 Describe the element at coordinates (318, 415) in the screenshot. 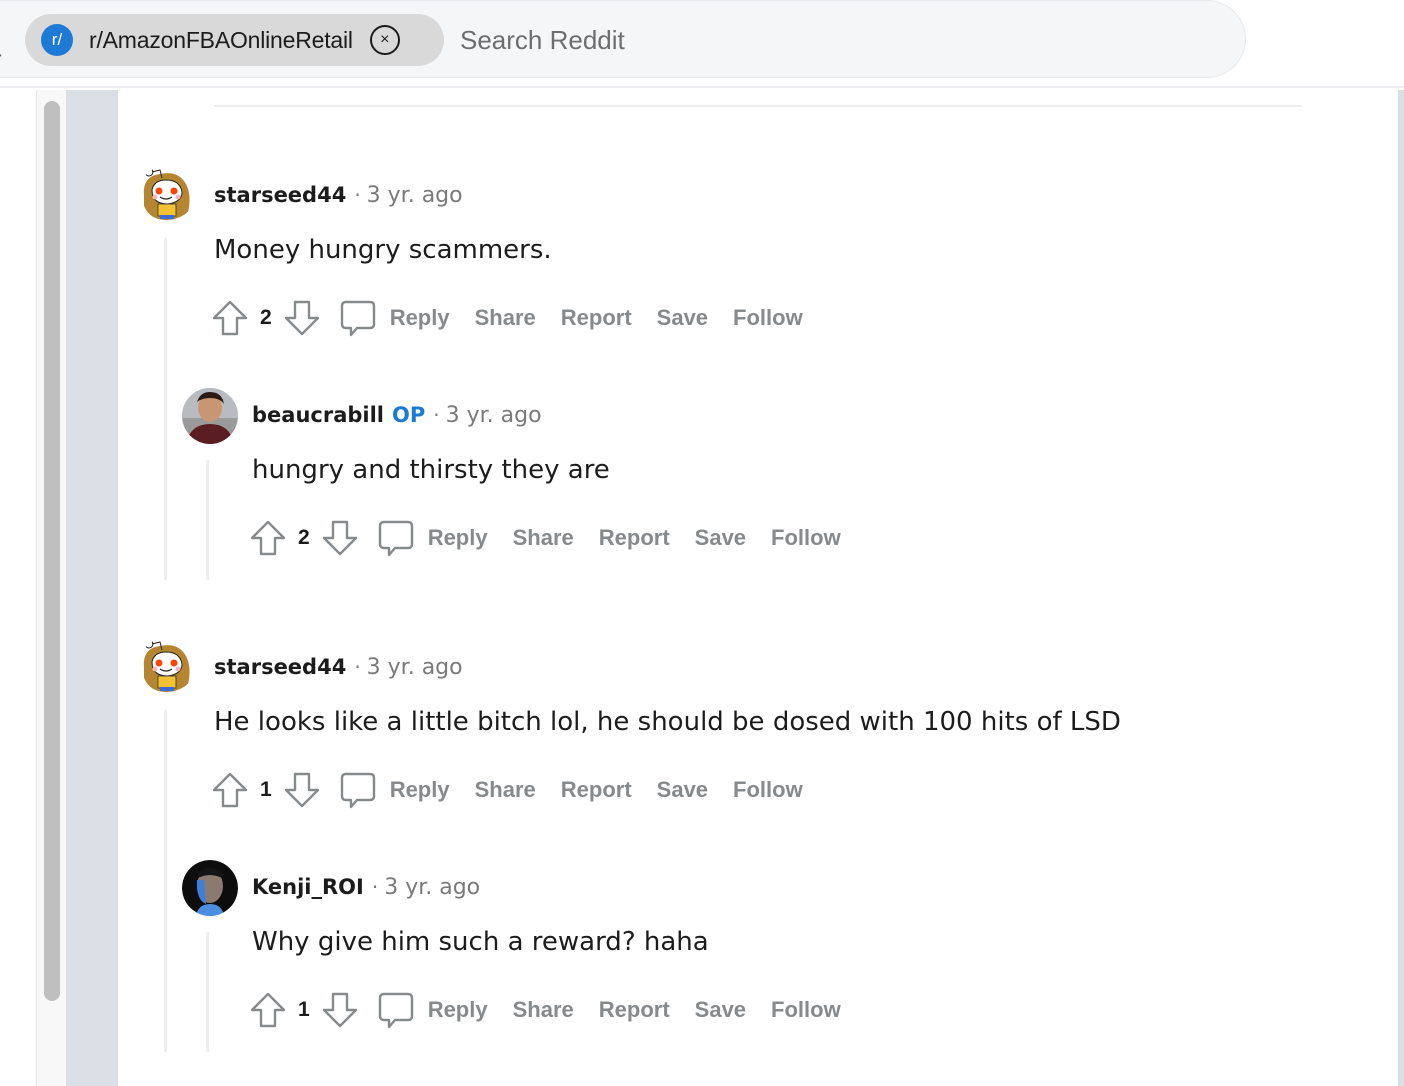

I see `username: beaucrabill` at that location.